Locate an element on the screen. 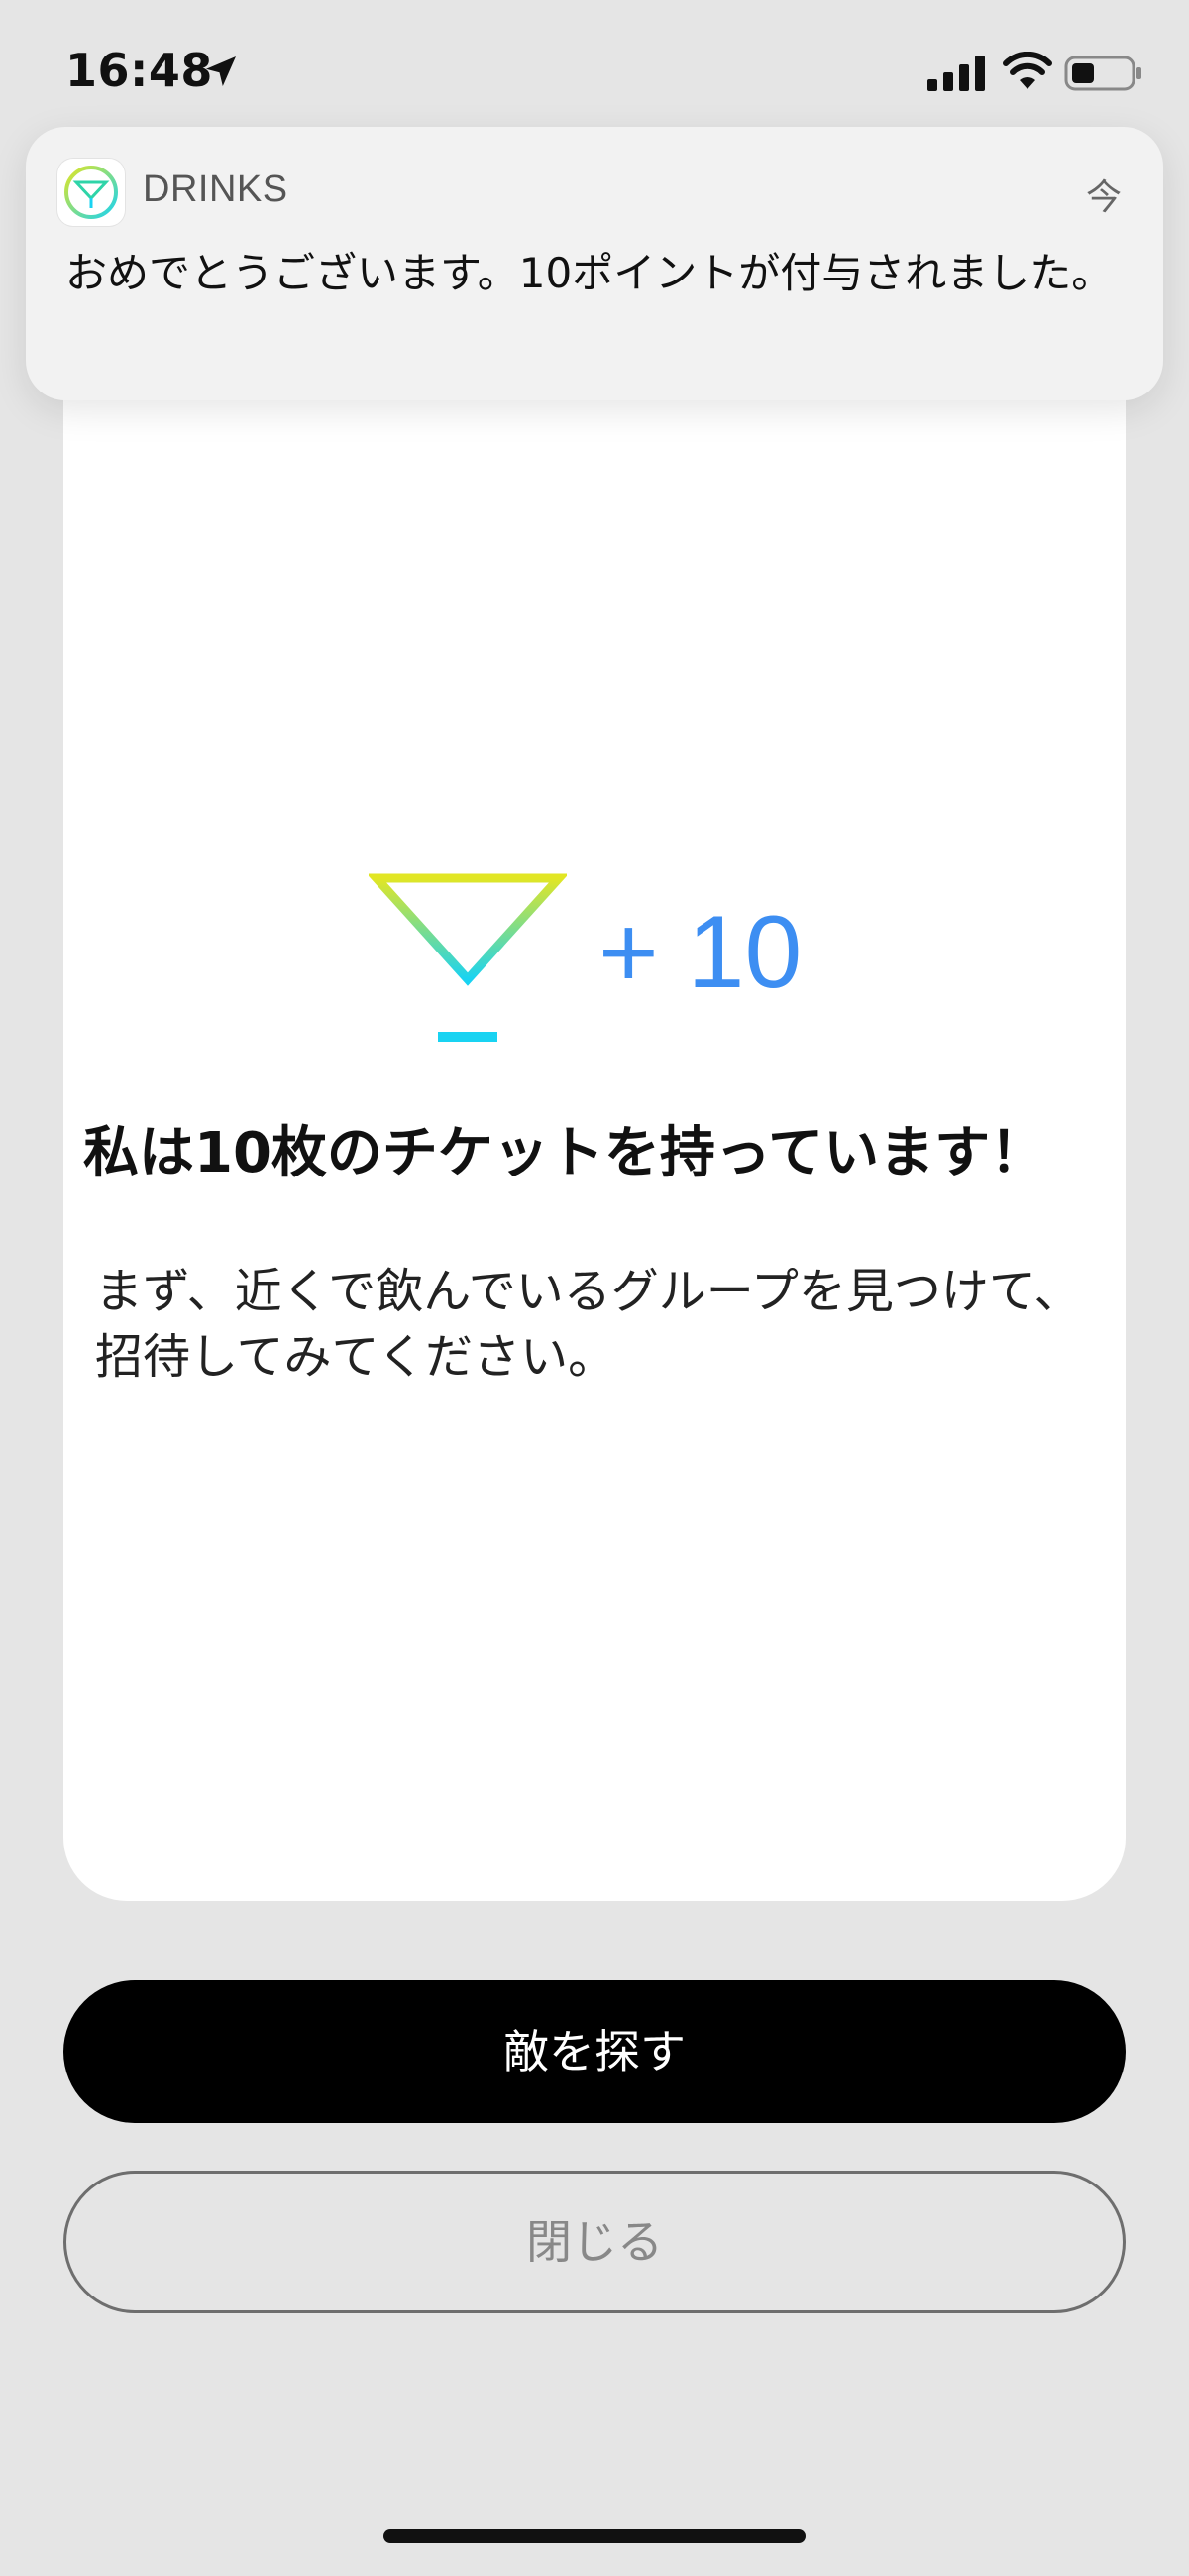 This screenshot has width=1189, height=2576. ticket-count-title: 私は10枚のチケットを持っています！ is located at coordinates (565, 1153).